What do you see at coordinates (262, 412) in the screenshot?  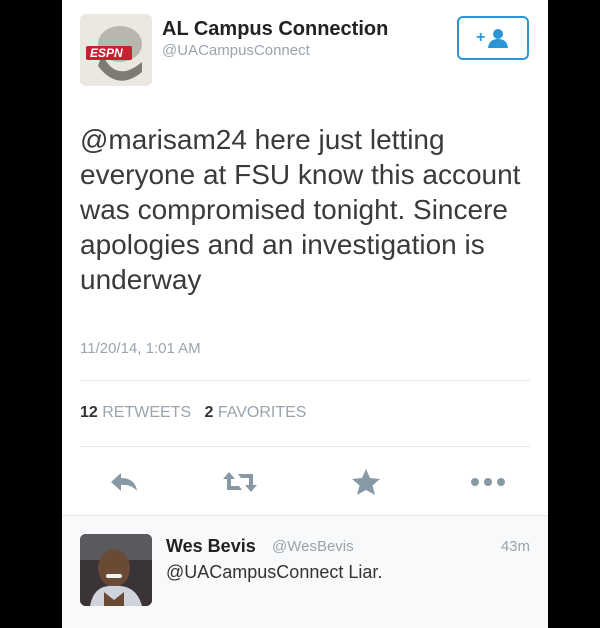 I see `favorites-label: FAVORITES` at bounding box center [262, 412].